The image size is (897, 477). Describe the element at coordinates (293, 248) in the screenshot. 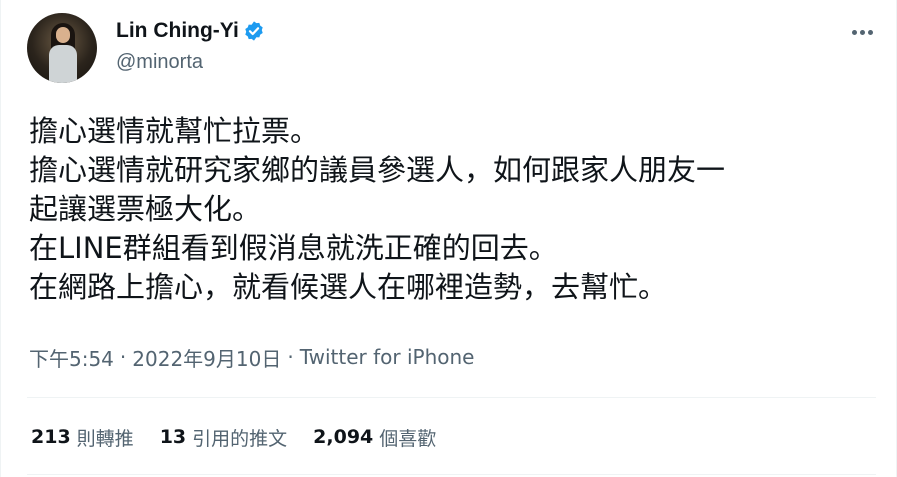

I see `tweet-line: 在LINE群組看到假消息就洗正確的回去。` at that location.